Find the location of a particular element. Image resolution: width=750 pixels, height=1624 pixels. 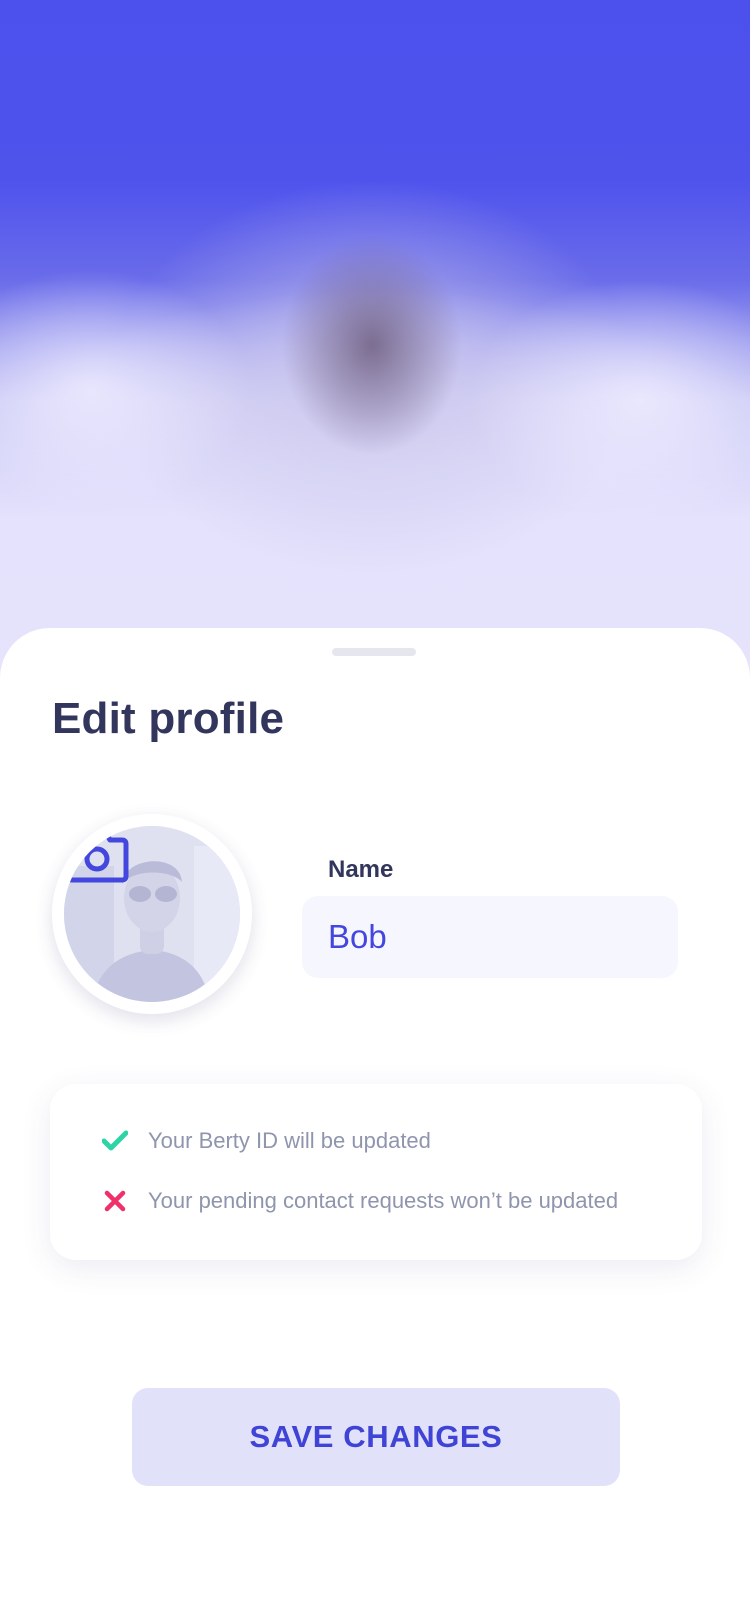

sheet-drag-handle is located at coordinates (374, 652).